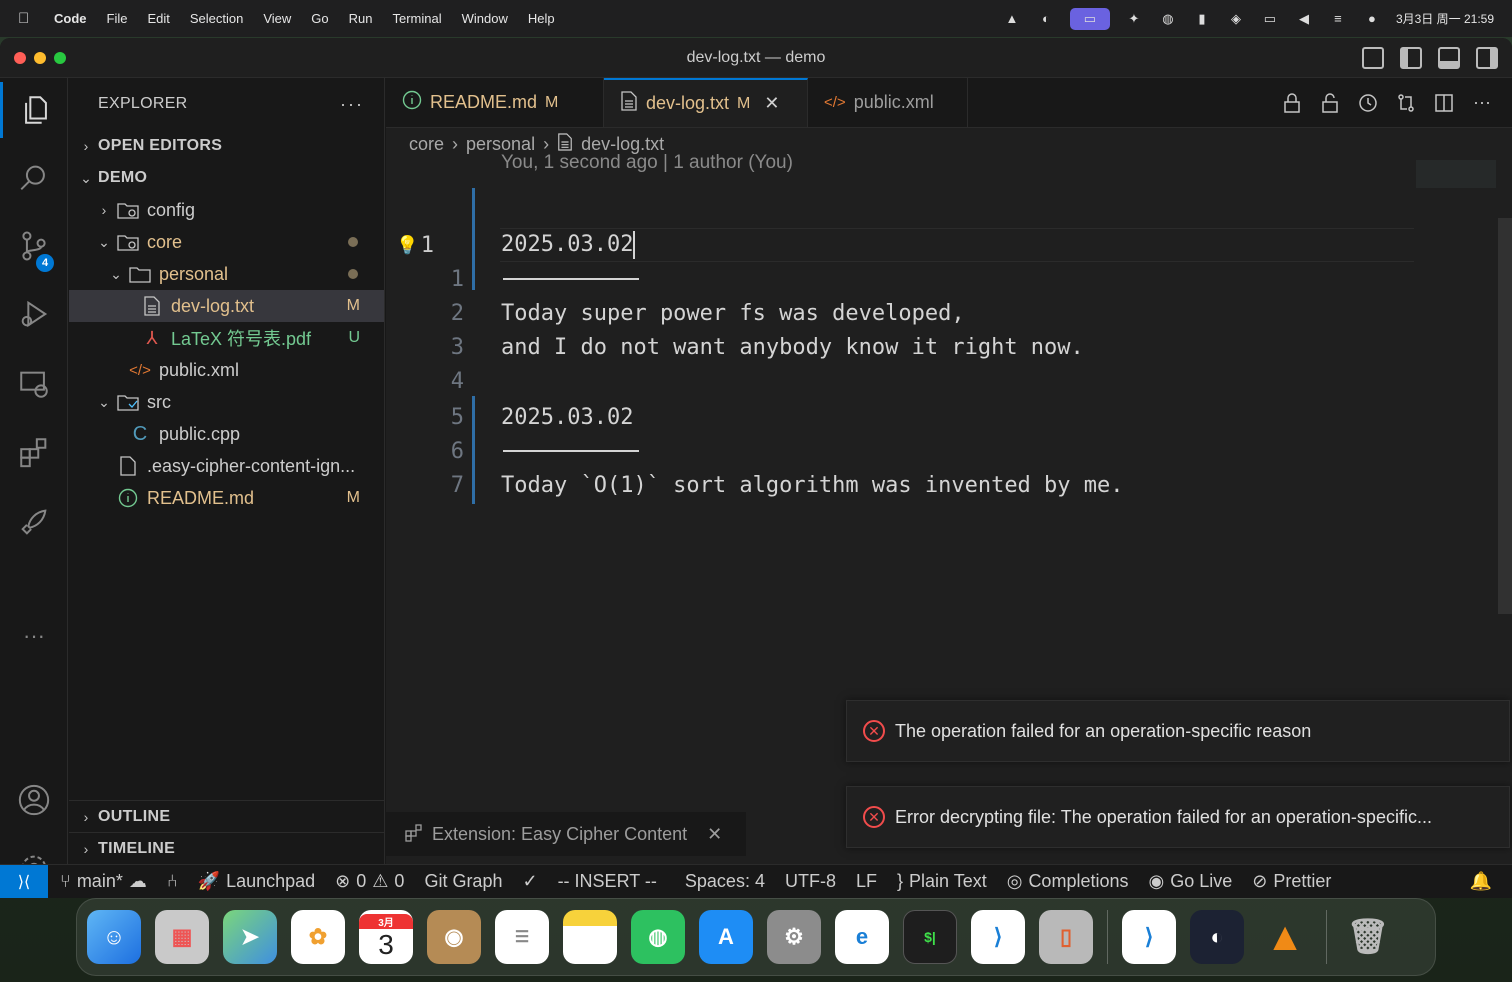  What do you see at coordinates (566, 834) in the screenshot?
I see `output-panel-tab: Extension: Easy Cipher Content ✕` at bounding box center [566, 834].